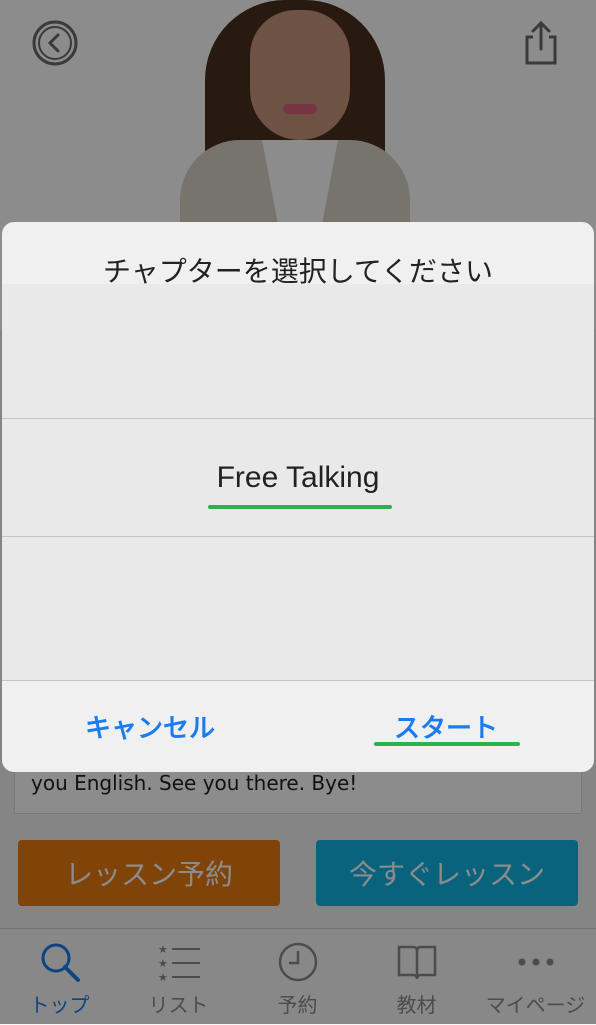  Describe the element at coordinates (298, 536) in the screenshot. I see `picker-selection-bottom-line` at that location.